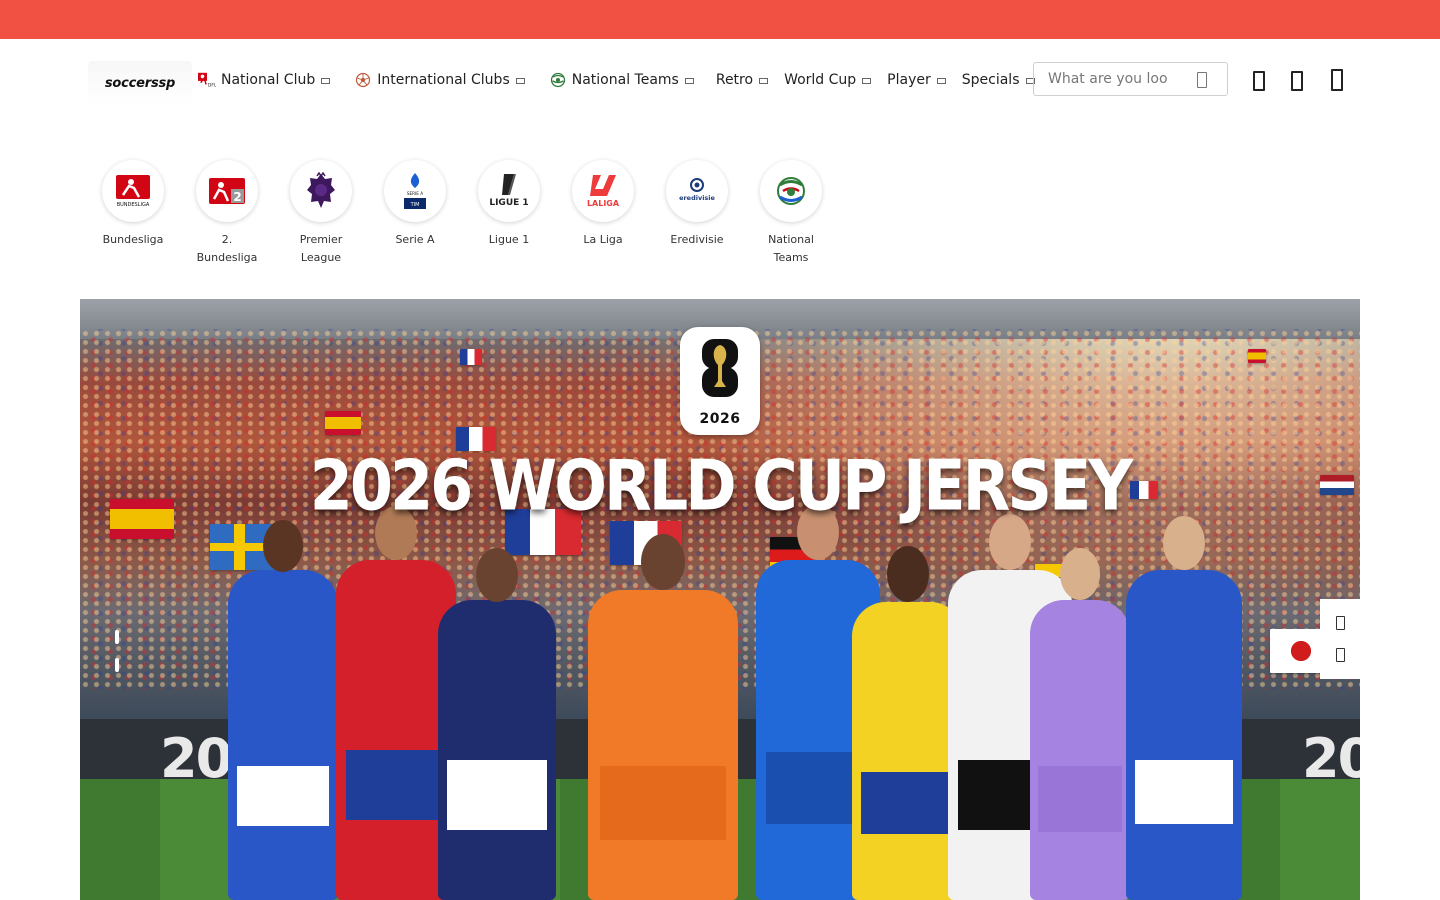  Describe the element at coordinates (133, 205) in the screenshot. I see `svg-text: BUNDESLIGA` at that location.